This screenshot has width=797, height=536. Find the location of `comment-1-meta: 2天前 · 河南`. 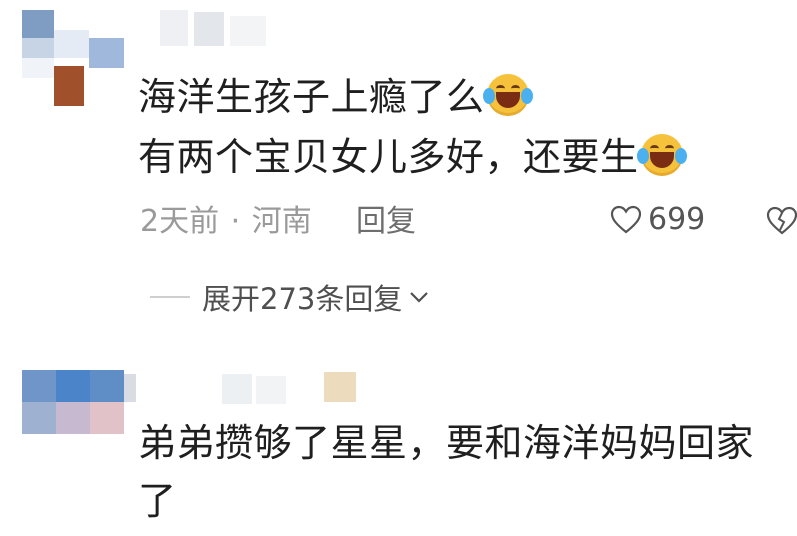

comment-1-meta: 2天前 · 河南 is located at coordinates (226, 222).